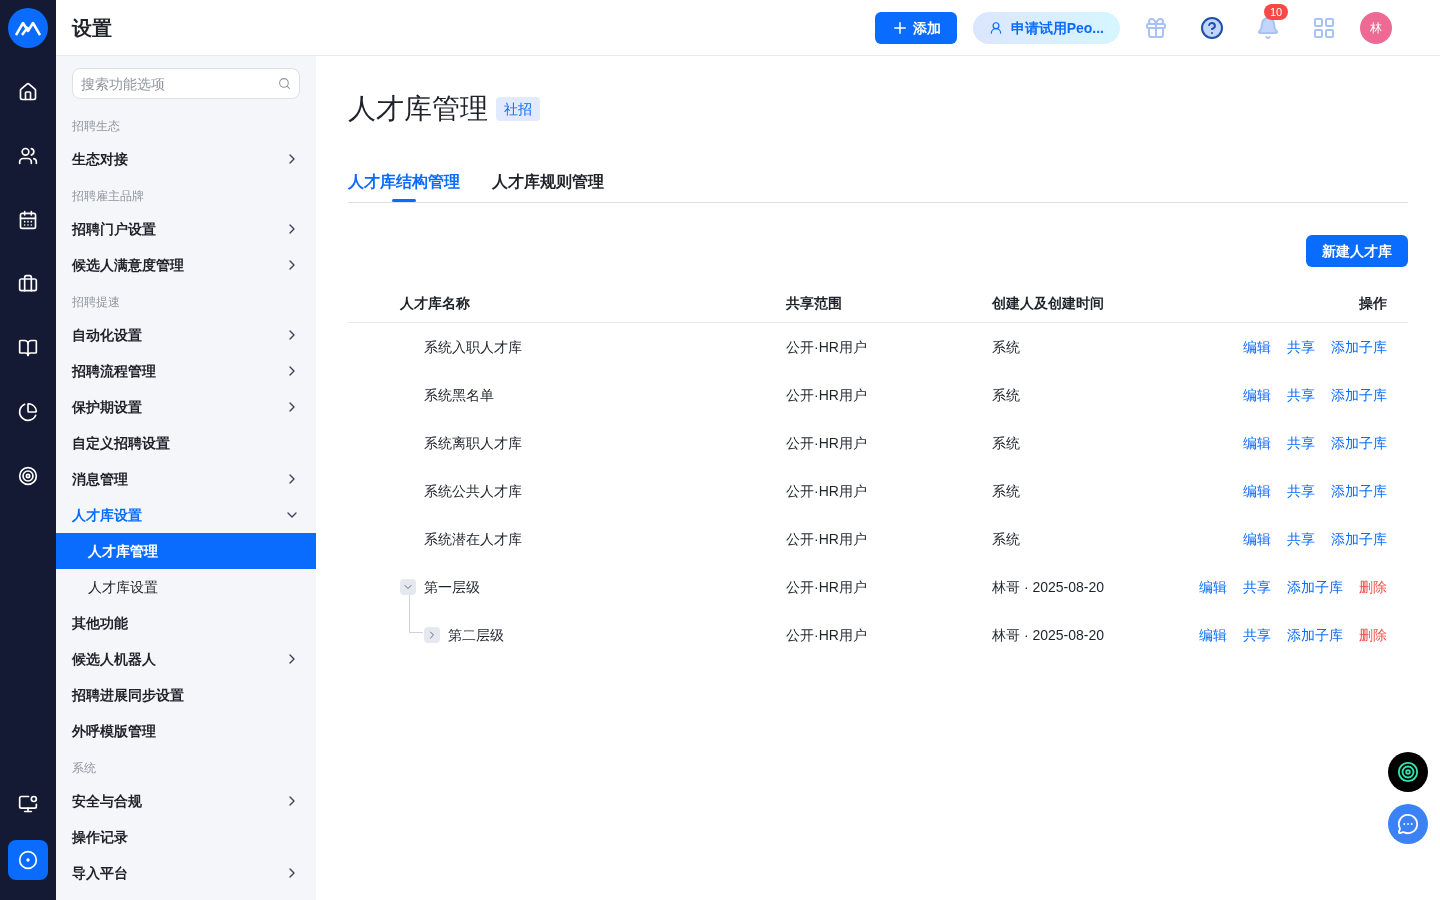 The image size is (1440, 900). Describe the element at coordinates (186, 265) in the screenshot. I see `sidebar-item: 候选人满意度管理` at that location.